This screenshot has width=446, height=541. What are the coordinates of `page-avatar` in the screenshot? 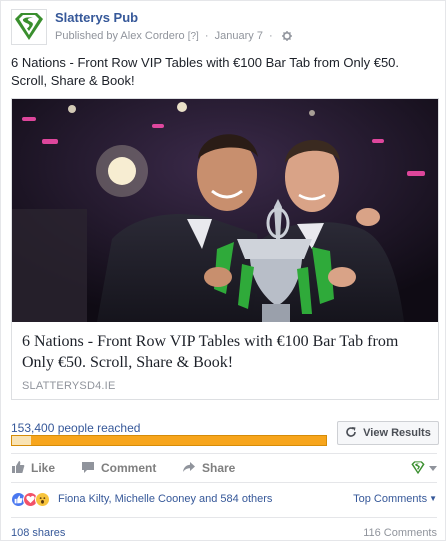 It's located at (29, 27).